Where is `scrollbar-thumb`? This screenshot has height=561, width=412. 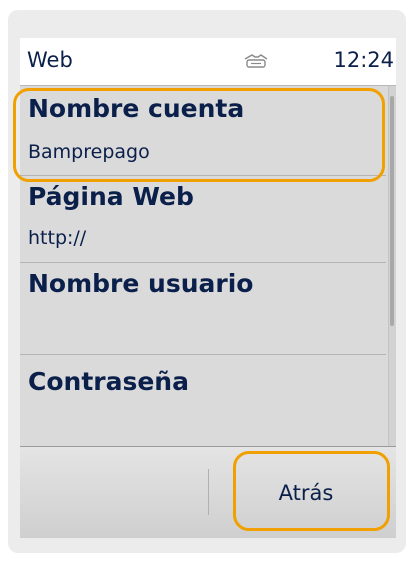 scrollbar-thumb is located at coordinates (392, 211).